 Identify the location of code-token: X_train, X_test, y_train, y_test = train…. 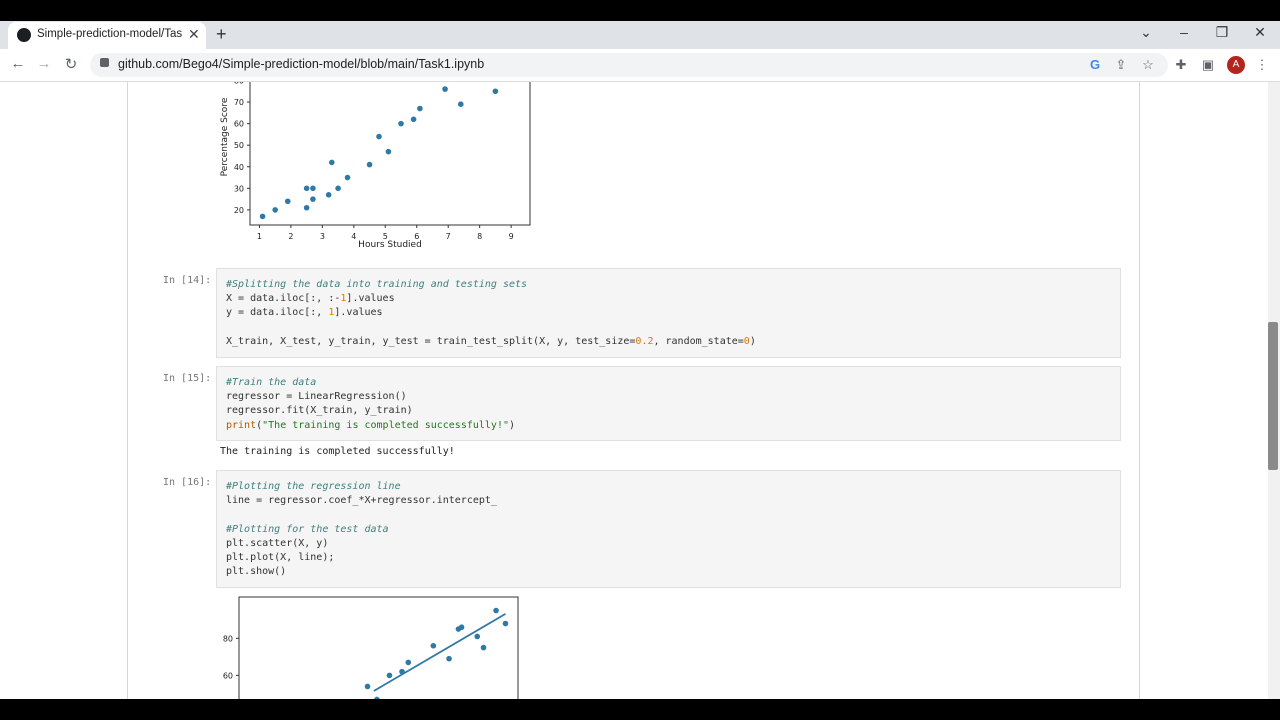
(431, 341).